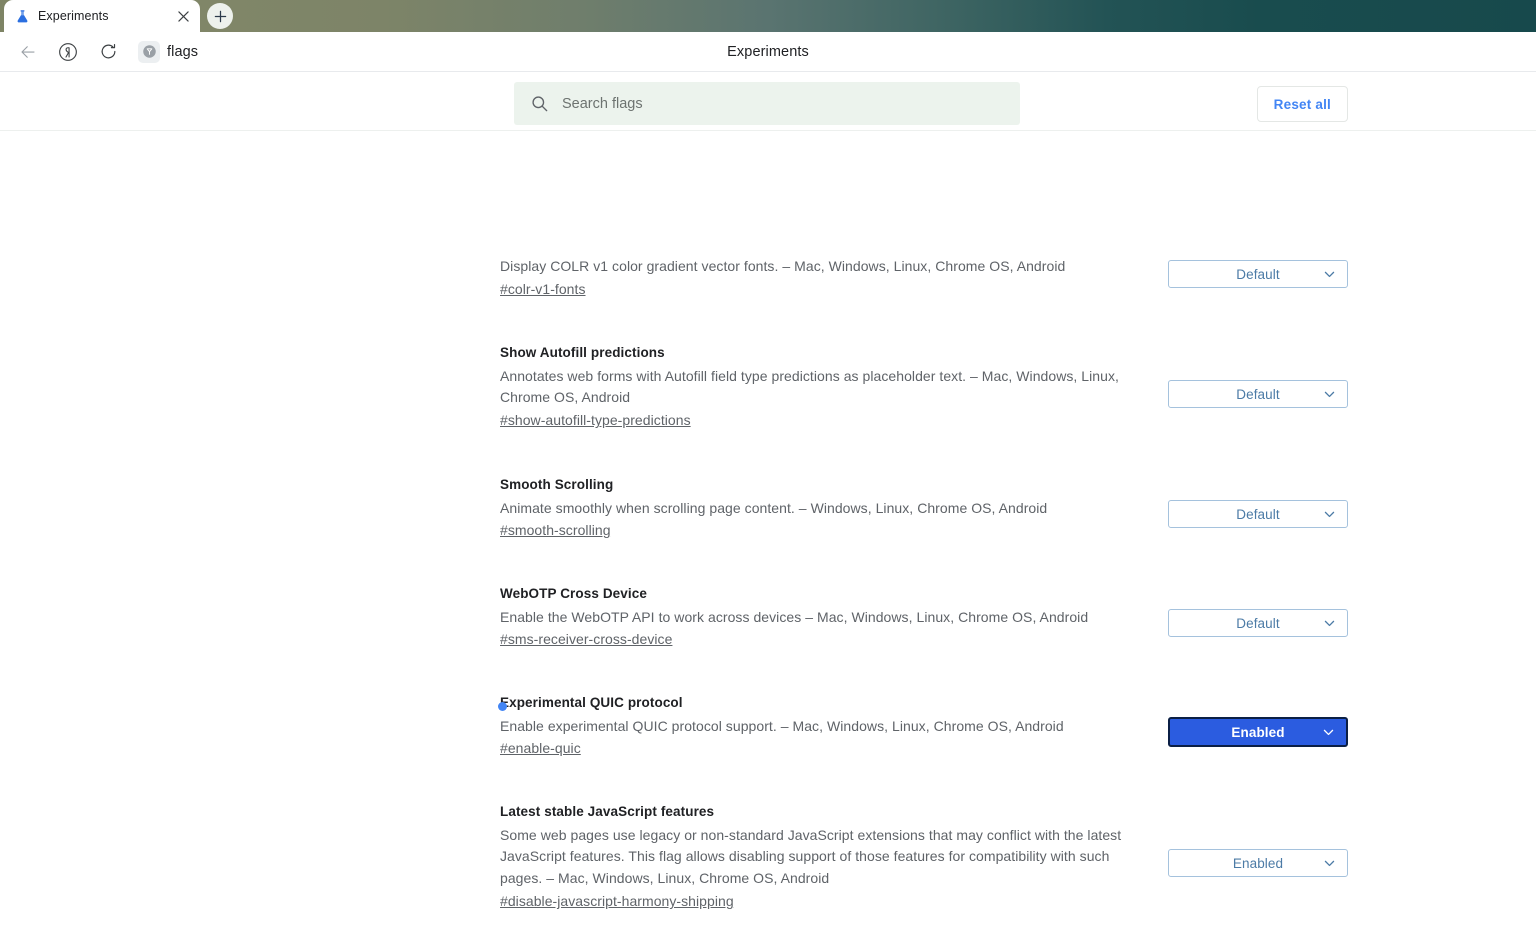 This screenshot has width=1536, height=938. What do you see at coordinates (783, 103) in the screenshot?
I see `search-input` at bounding box center [783, 103].